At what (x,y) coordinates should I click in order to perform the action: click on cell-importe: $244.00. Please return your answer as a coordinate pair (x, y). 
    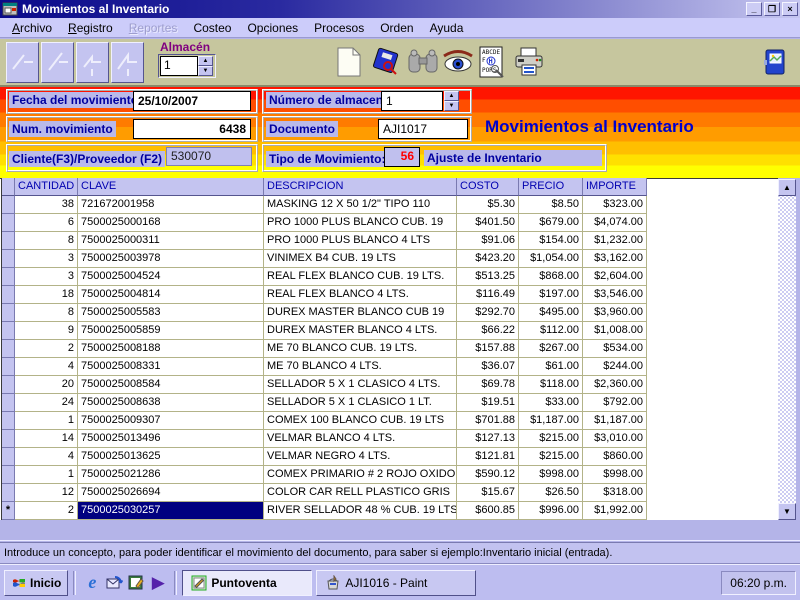
    Looking at the image, I should click on (615, 367).